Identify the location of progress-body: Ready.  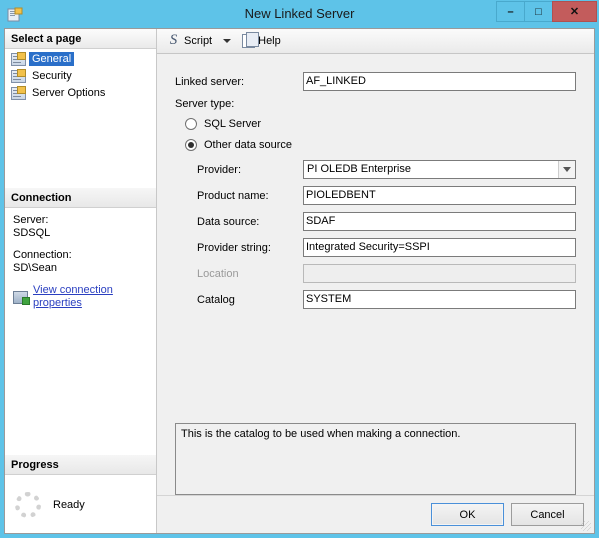
(80, 504).